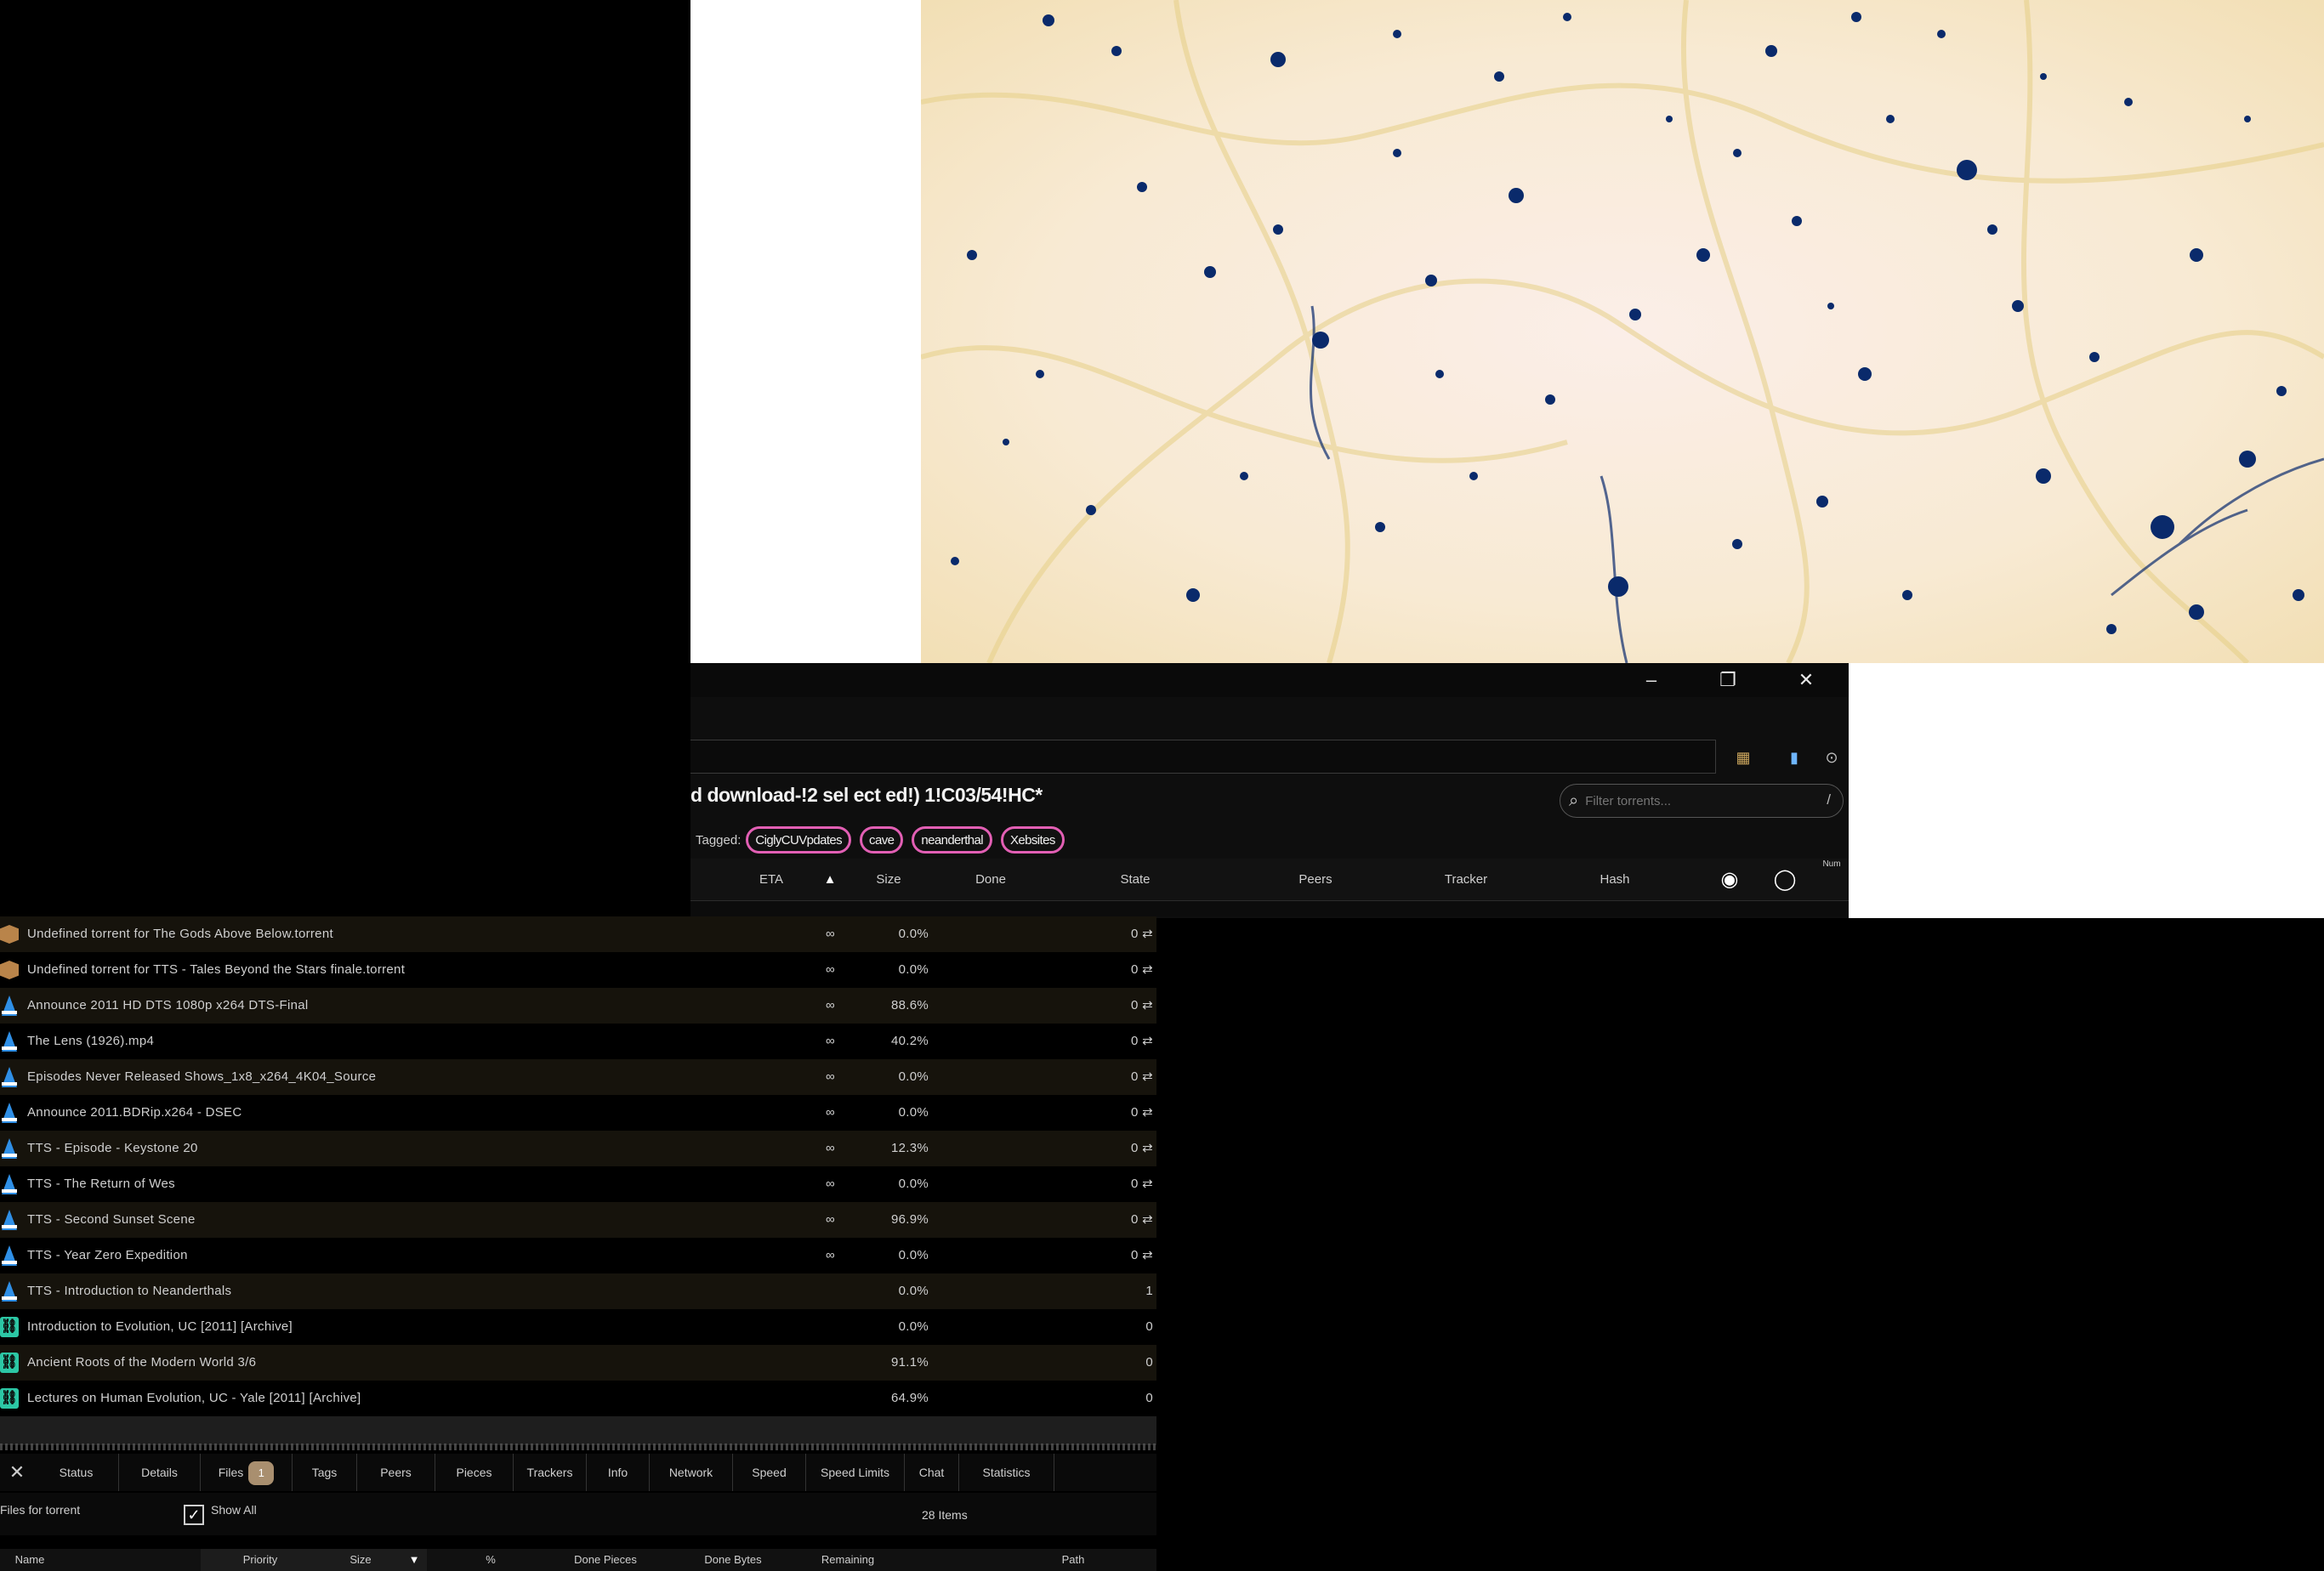  What do you see at coordinates (1728, 680) in the screenshot?
I see `maximize-button: ❐` at bounding box center [1728, 680].